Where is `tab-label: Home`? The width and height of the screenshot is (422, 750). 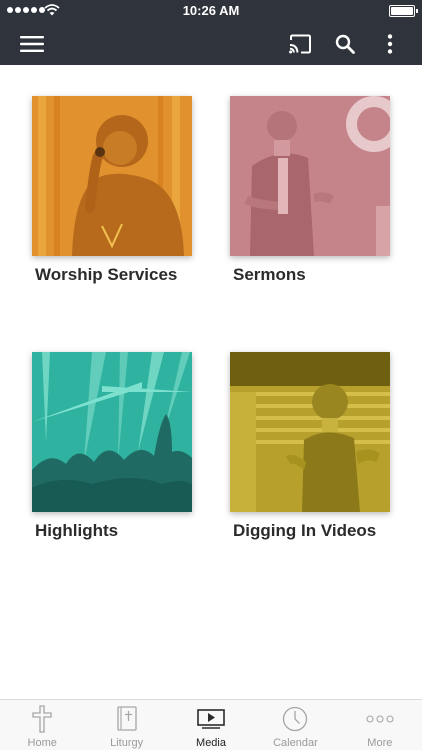
tab-label: Home is located at coordinates (42, 743).